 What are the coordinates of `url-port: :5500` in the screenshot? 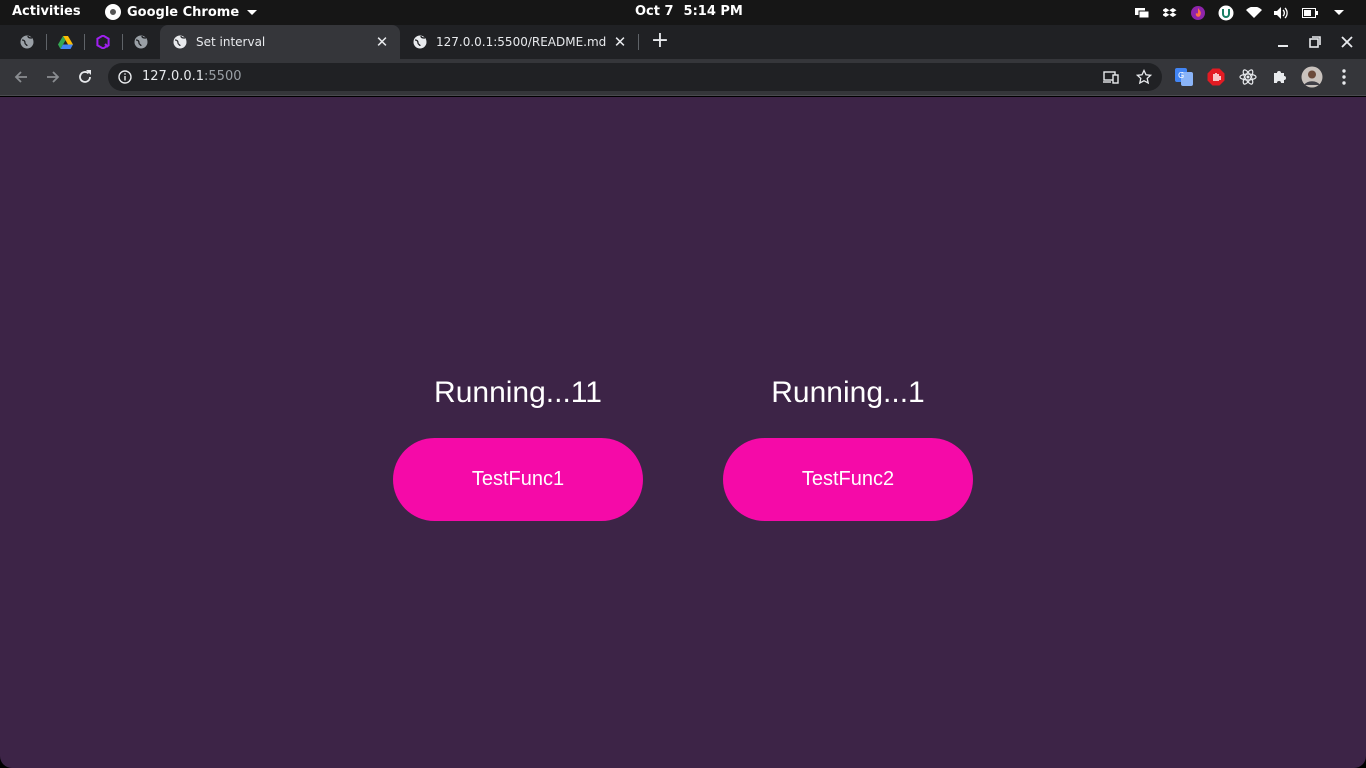 It's located at (223, 76).